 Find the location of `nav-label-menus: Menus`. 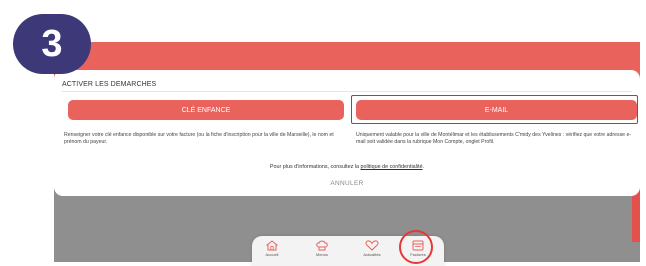

nav-label-menus: Menus is located at coordinates (321, 254).